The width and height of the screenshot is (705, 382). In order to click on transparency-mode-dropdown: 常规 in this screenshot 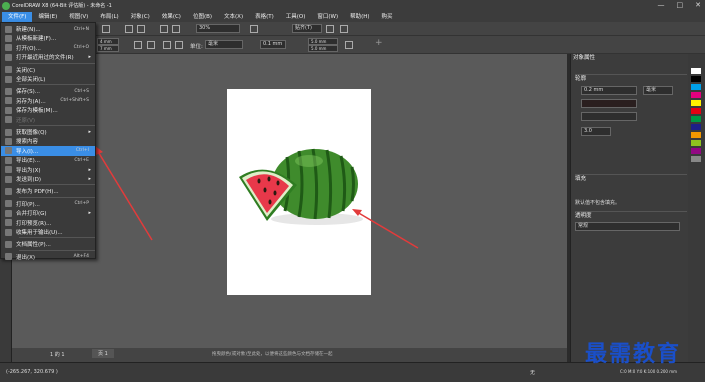, I will do `click(627, 226)`.